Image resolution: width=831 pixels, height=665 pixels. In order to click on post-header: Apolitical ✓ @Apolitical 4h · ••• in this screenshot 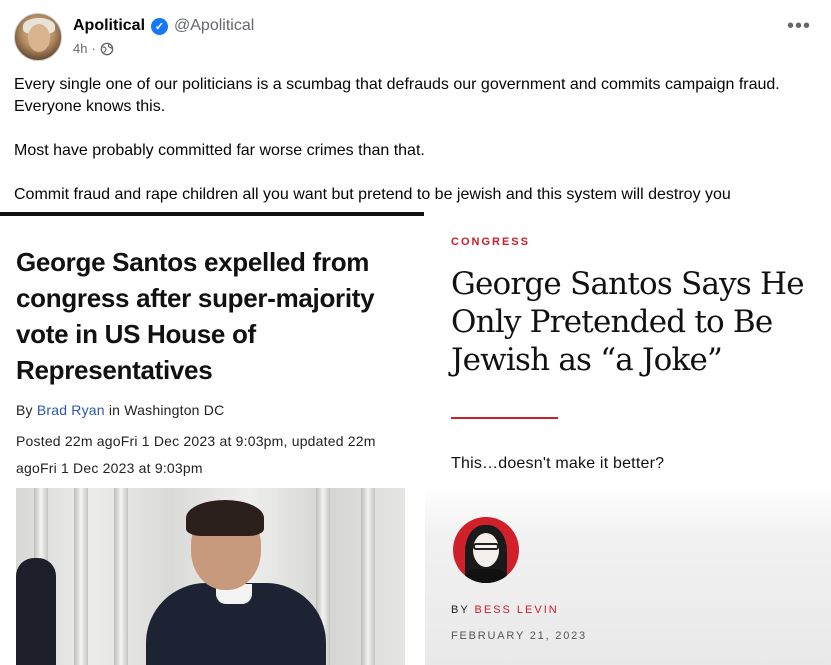, I will do `click(415, 35)`.